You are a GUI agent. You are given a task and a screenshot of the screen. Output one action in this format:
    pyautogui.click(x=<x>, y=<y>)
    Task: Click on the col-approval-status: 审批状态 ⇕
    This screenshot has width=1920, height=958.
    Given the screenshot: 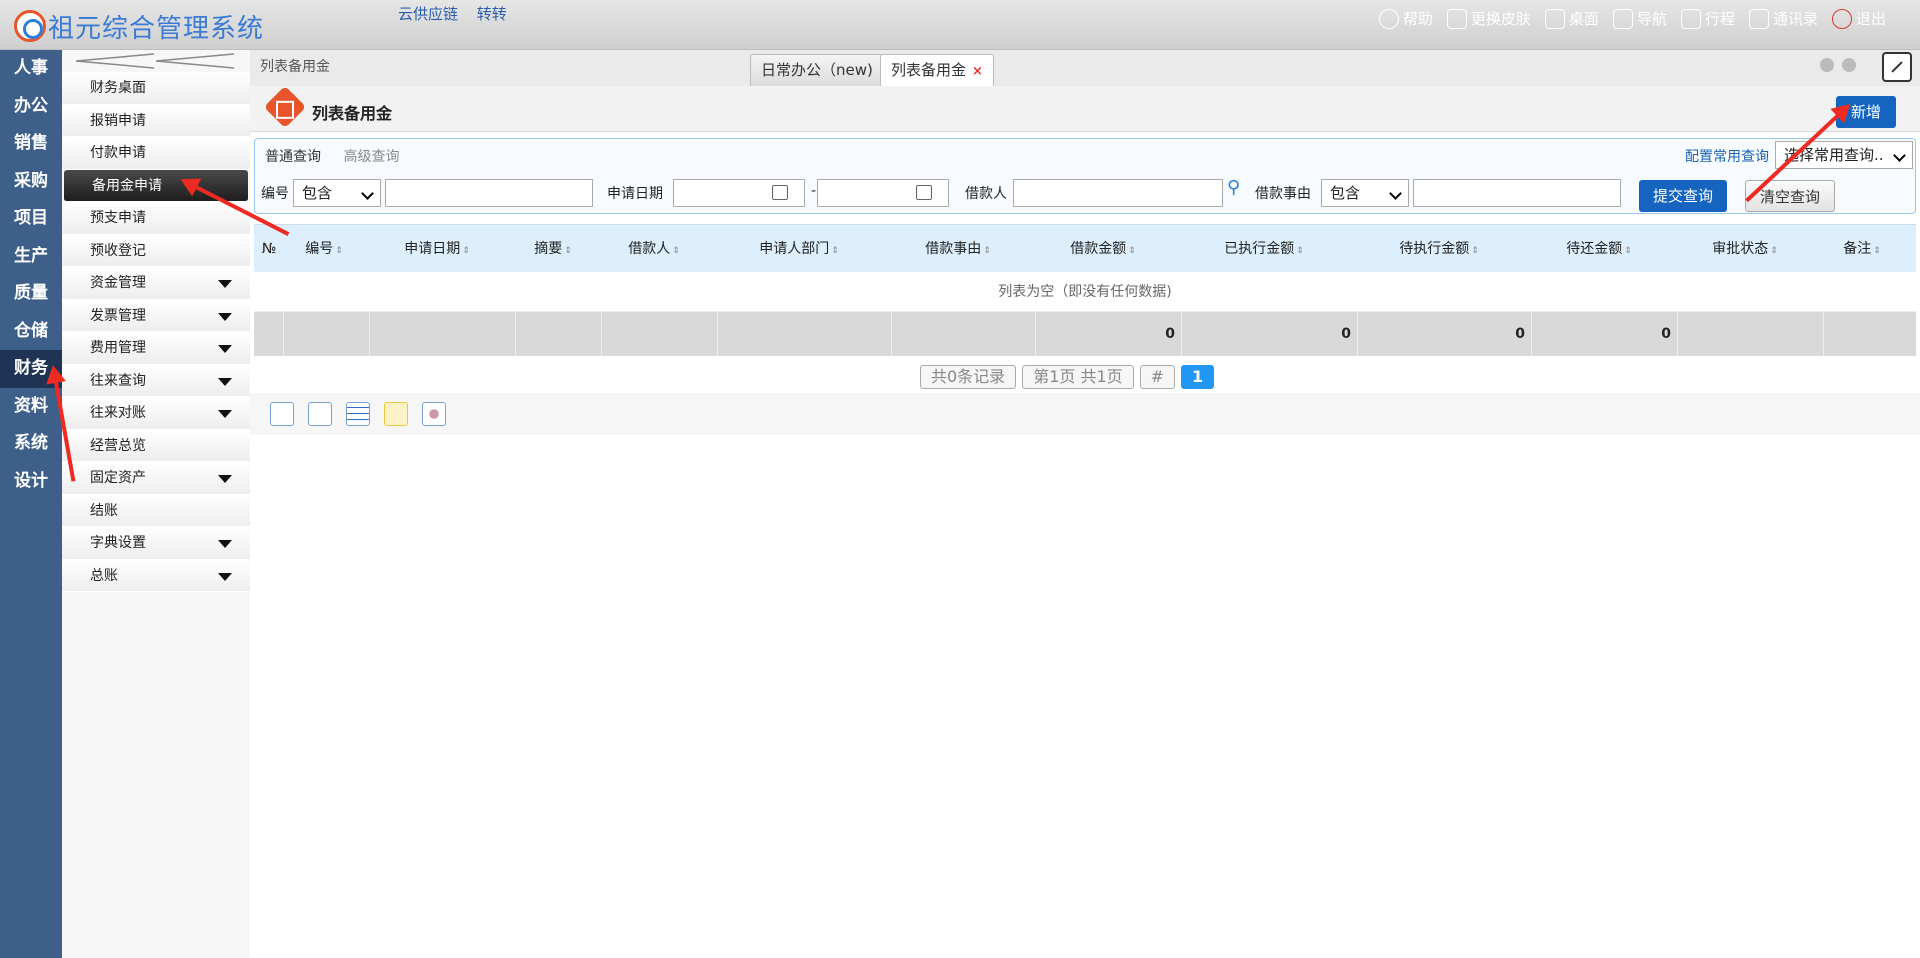 What is the action you would take?
    pyautogui.click(x=1745, y=248)
    